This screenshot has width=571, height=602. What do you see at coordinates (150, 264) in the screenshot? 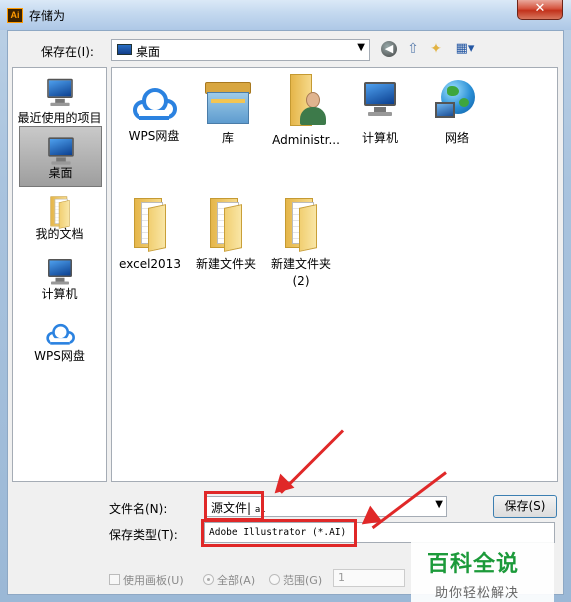
I see `file-item-label: excel2013` at bounding box center [150, 264].